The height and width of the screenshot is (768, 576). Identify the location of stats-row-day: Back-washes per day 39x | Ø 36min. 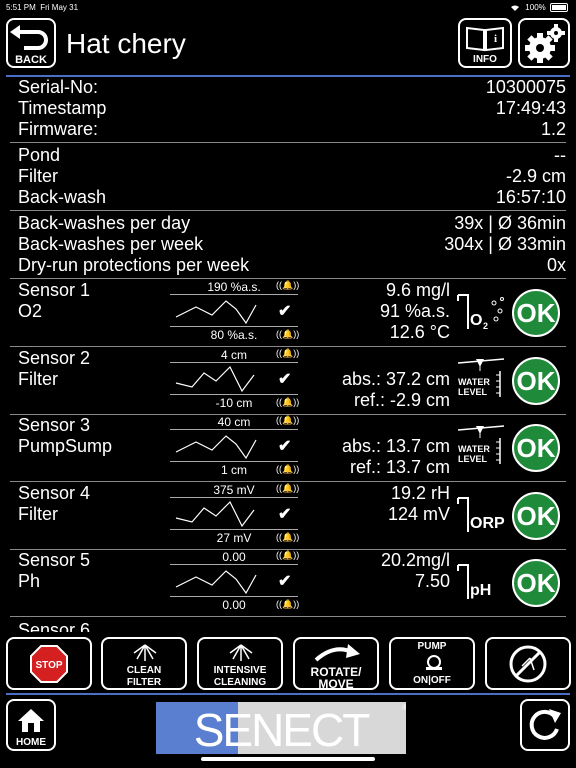
(292, 223).